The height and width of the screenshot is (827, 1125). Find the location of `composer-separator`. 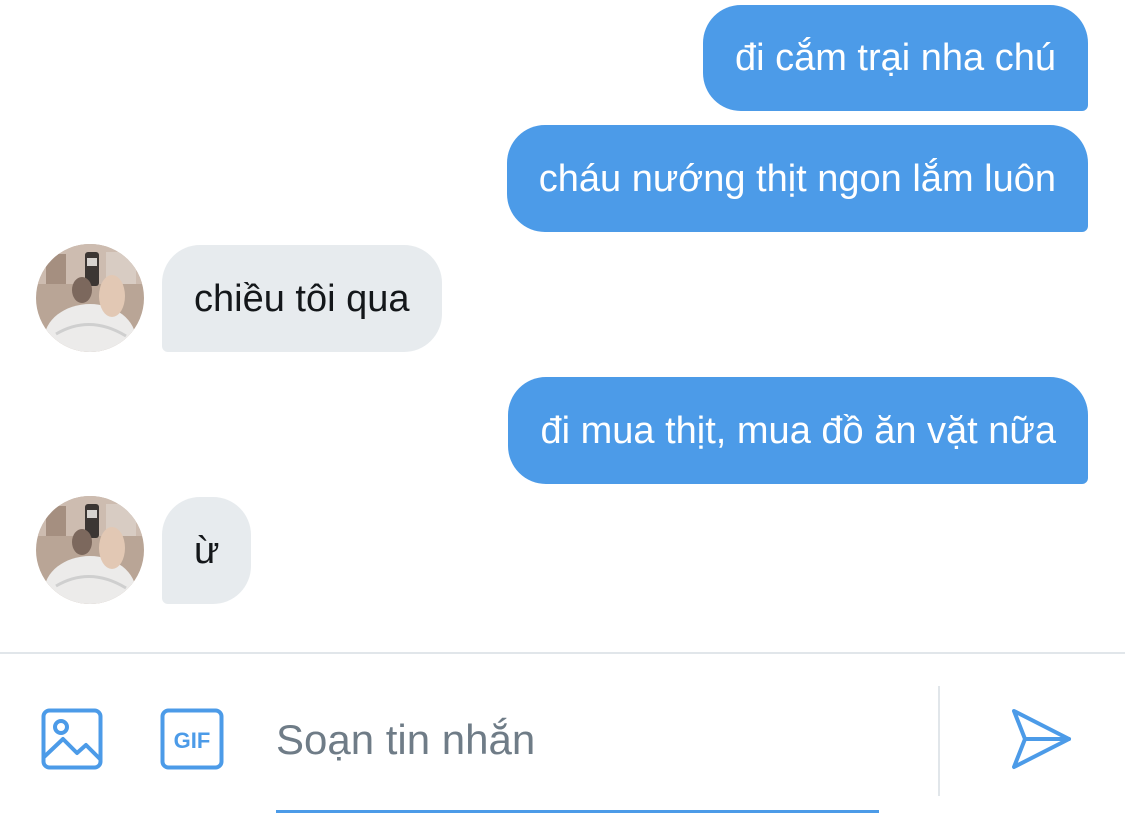

composer-separator is located at coordinates (939, 741).